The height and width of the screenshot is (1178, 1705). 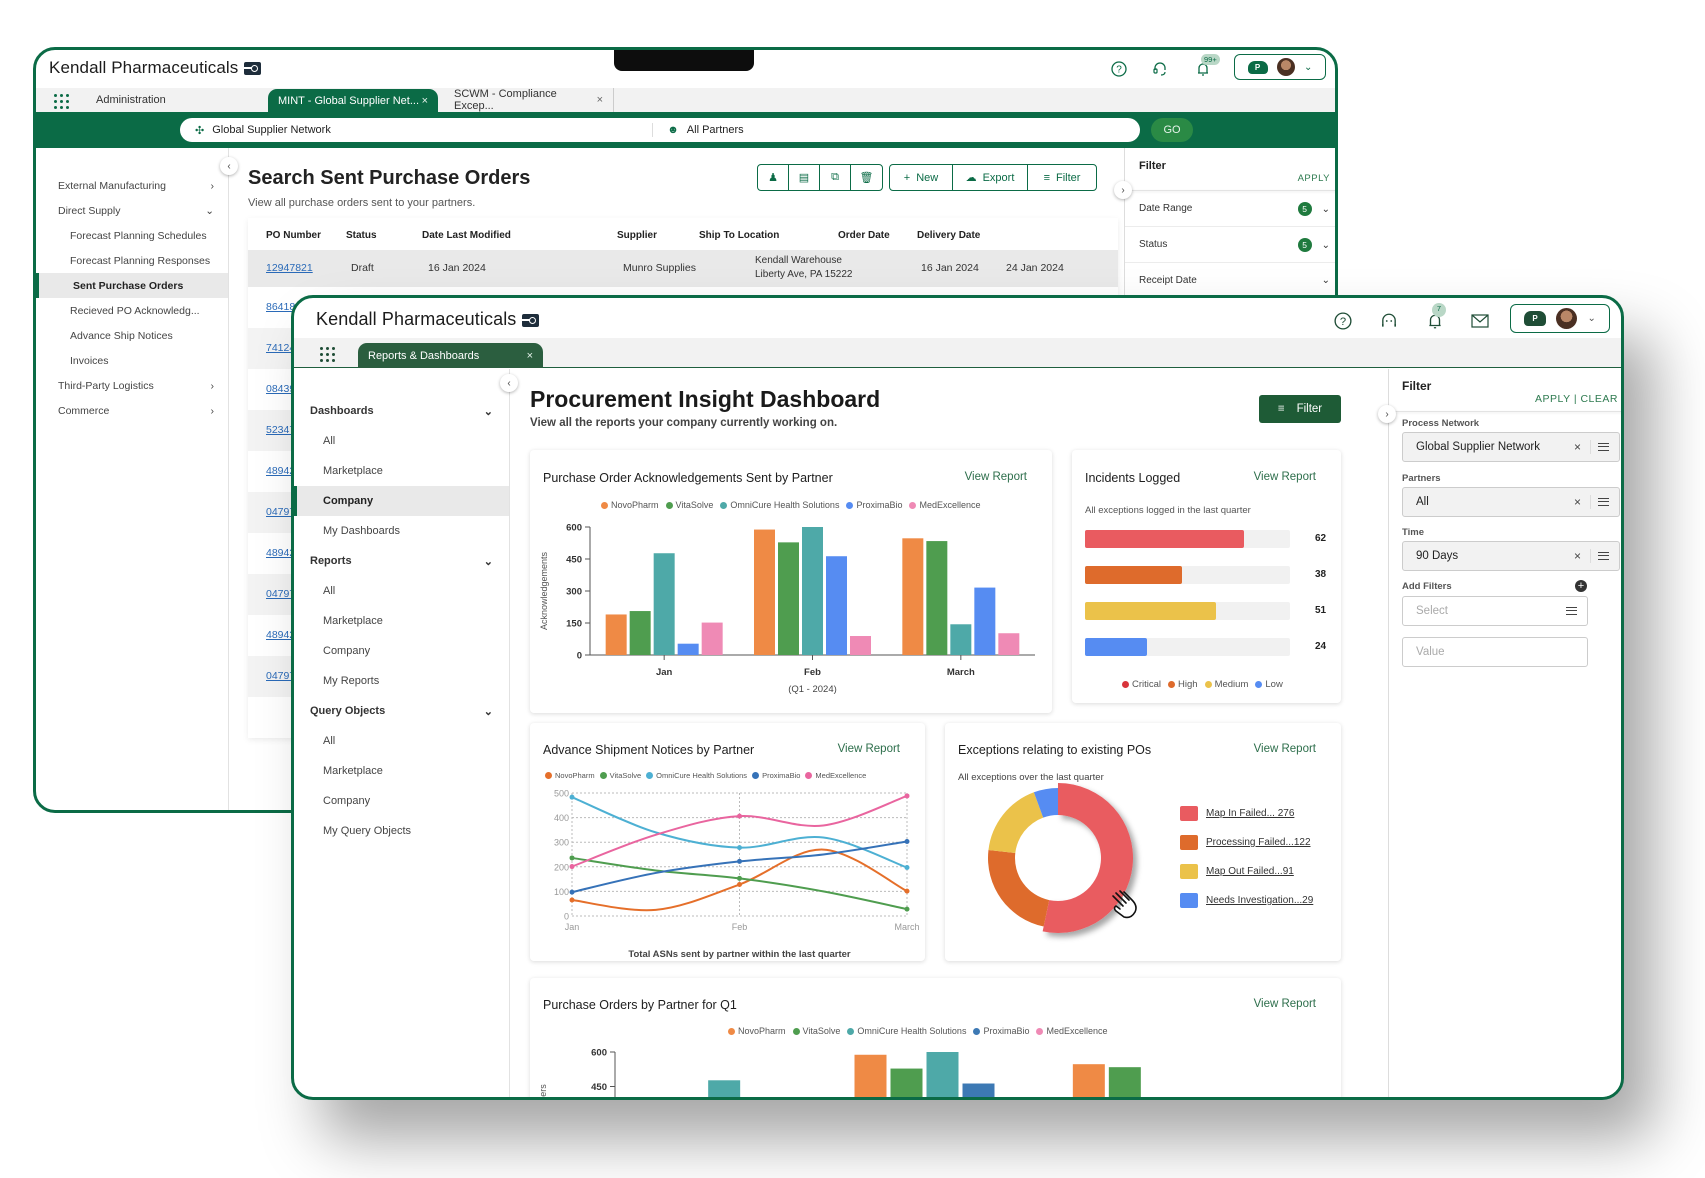 What do you see at coordinates (466, 235) in the screenshot?
I see `column-header: Date Last Modified` at bounding box center [466, 235].